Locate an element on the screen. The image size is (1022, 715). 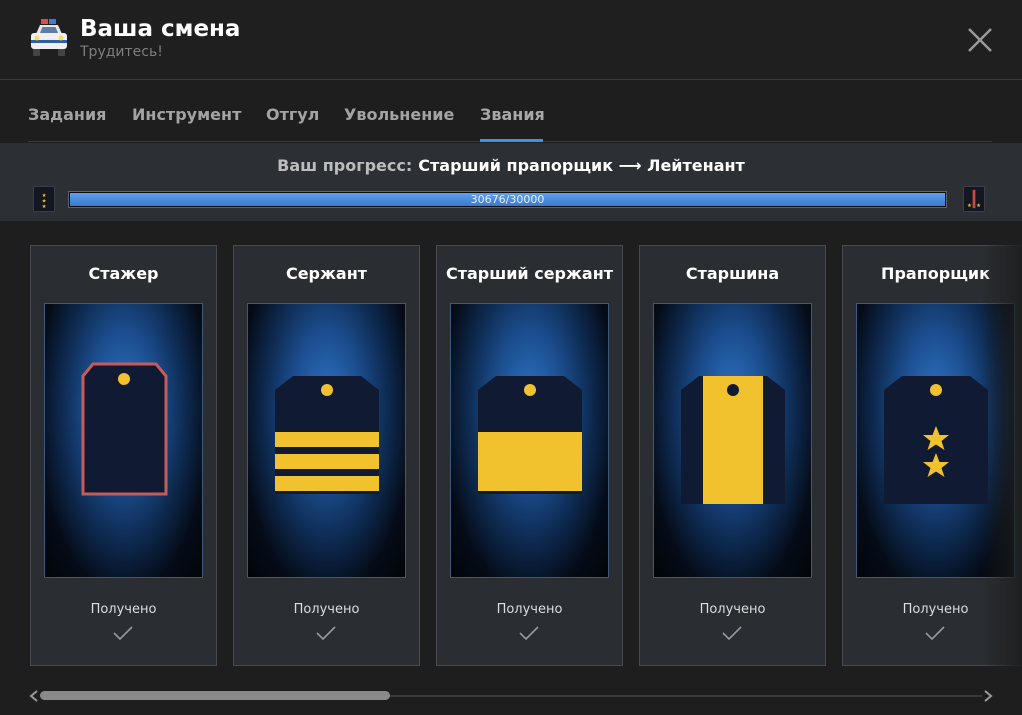
tab-tools: Инструмент is located at coordinates (186, 123).